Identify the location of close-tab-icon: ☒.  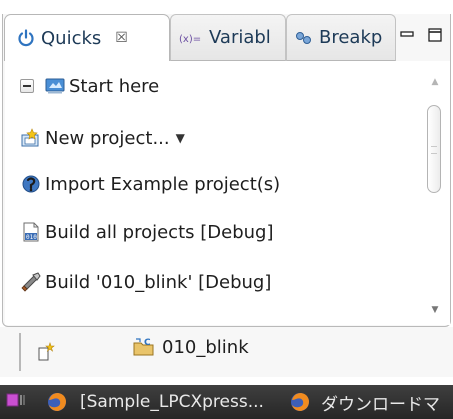
(121, 38).